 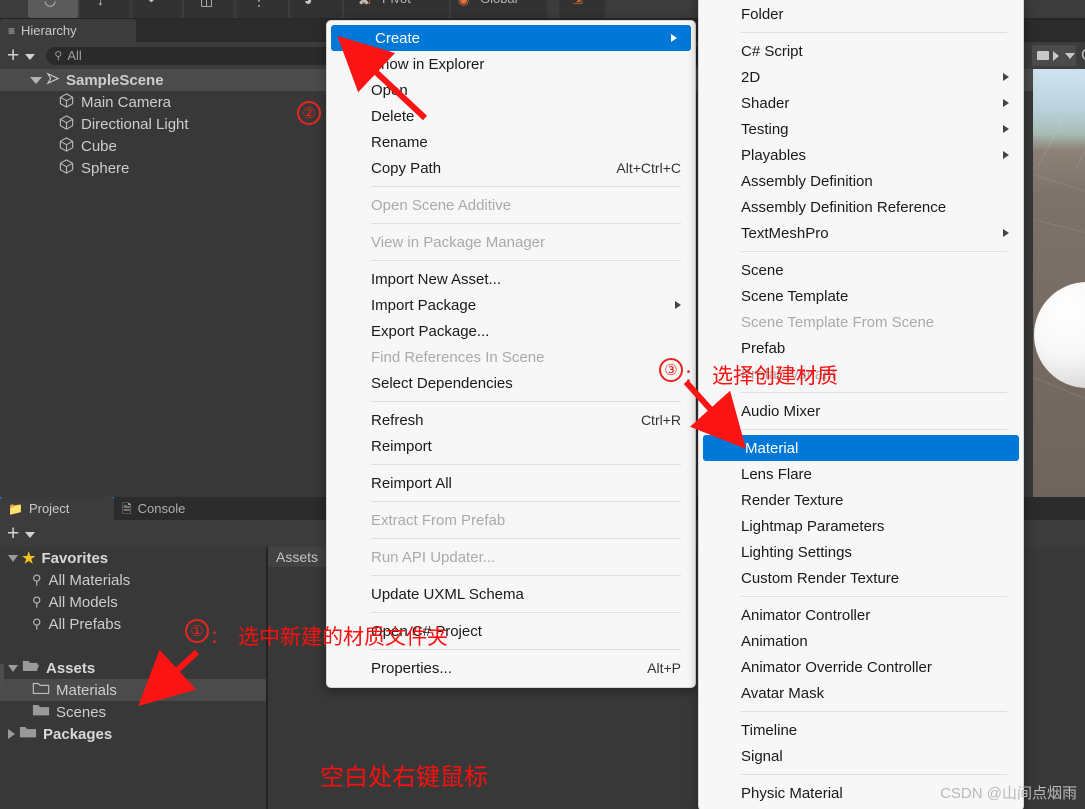 I want to click on submenu-item-animator-override-controller: Animator Override Controller, so click(x=861, y=667).